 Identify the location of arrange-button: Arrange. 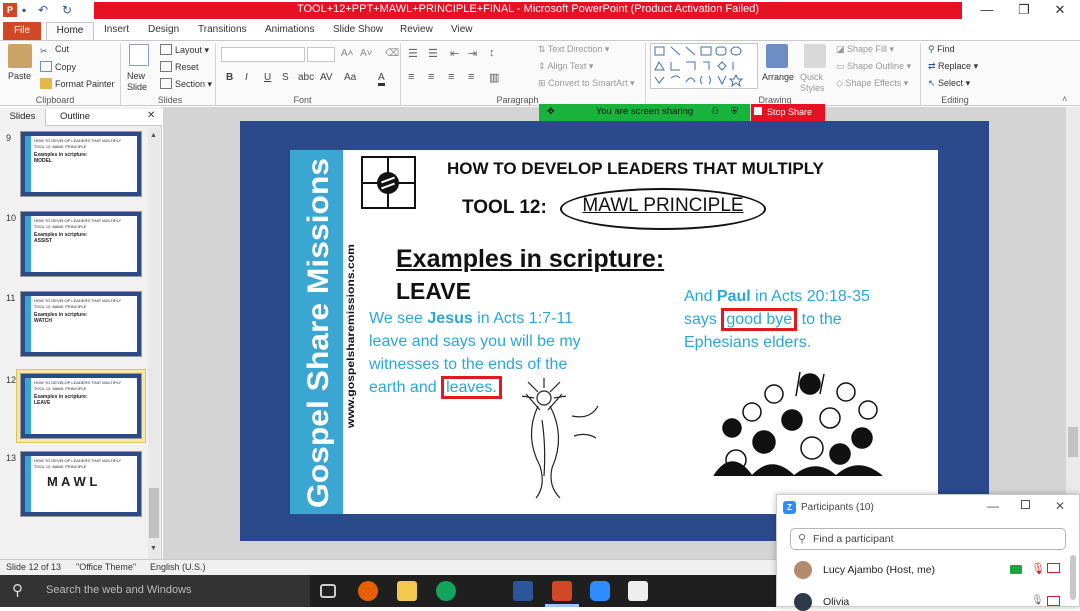
(778, 77).